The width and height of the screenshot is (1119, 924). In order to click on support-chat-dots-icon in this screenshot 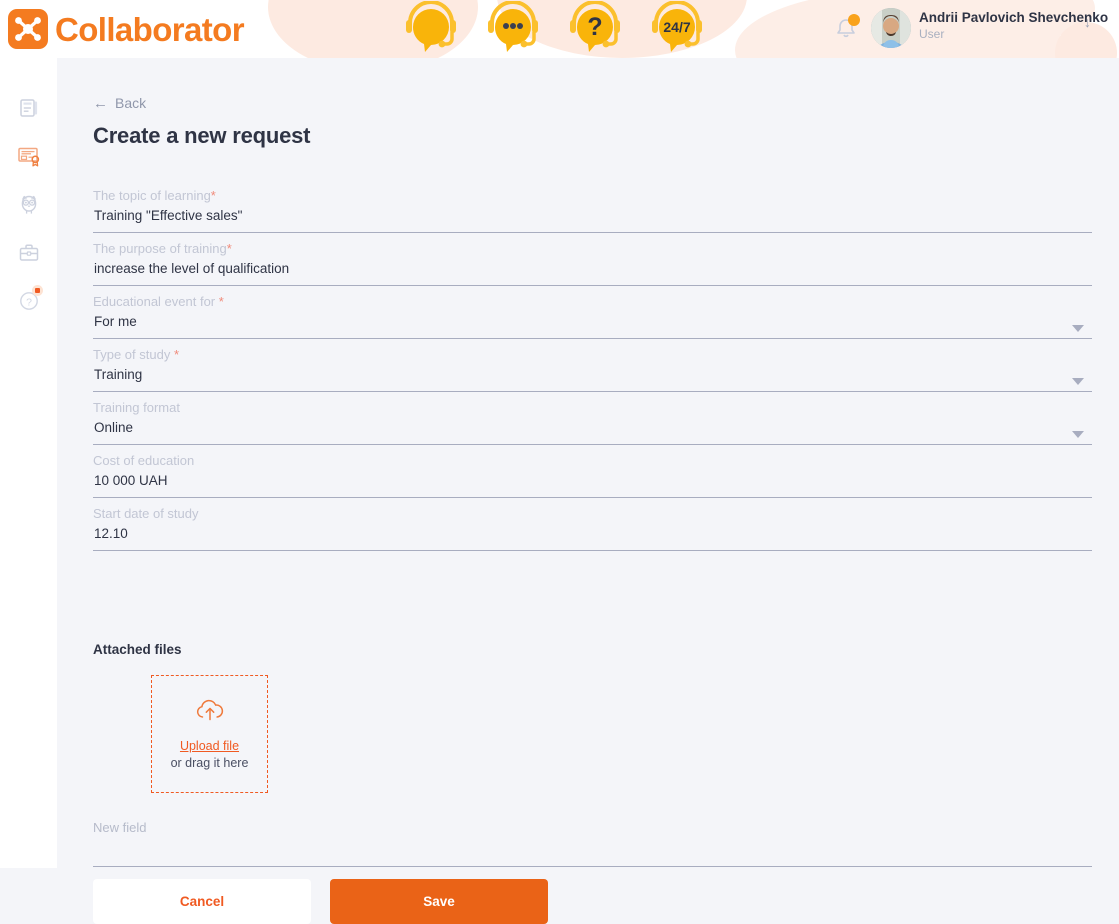, I will do `click(513, 28)`.